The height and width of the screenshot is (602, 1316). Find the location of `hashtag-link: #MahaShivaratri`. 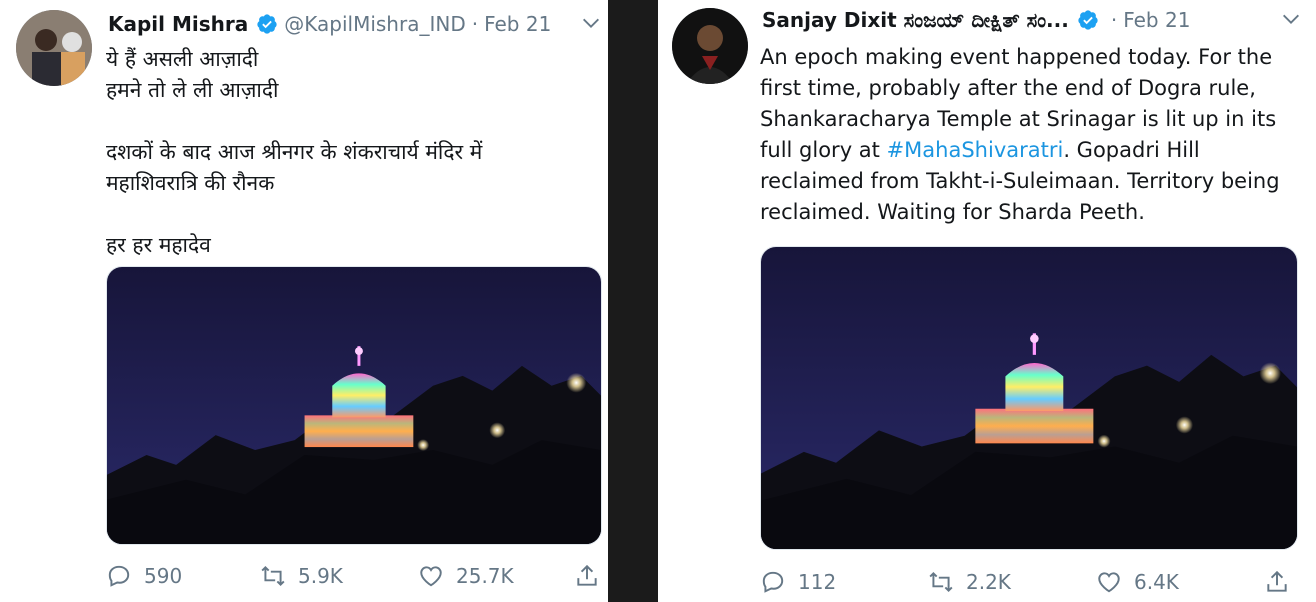

hashtag-link: #MahaShivaratri is located at coordinates (975, 150).